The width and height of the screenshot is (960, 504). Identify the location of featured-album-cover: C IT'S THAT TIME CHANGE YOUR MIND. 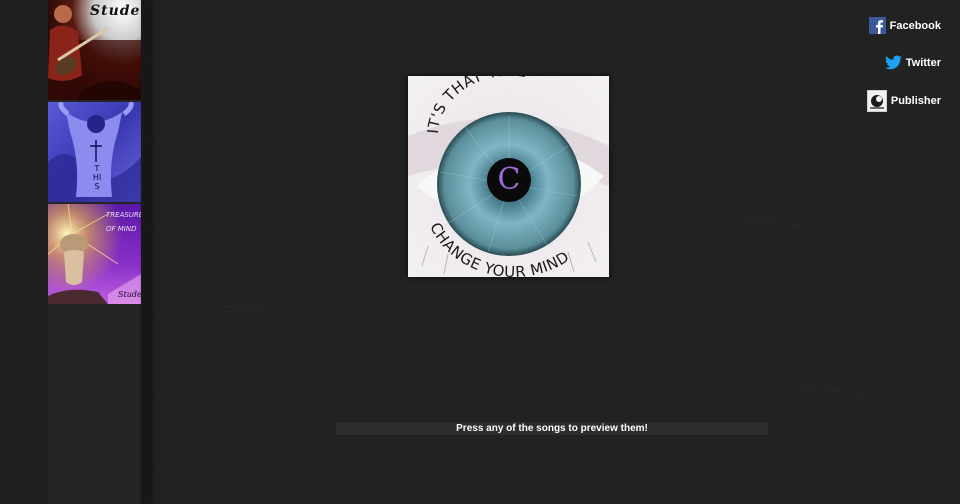
(508, 171).